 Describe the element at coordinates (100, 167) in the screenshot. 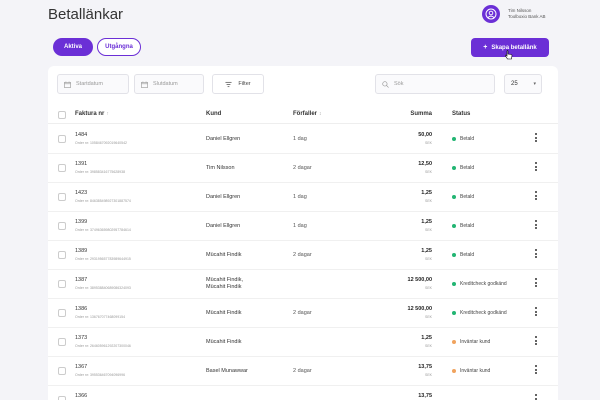

I see `invoice-cell: 1391 Order nr: 398583416775628938` at that location.